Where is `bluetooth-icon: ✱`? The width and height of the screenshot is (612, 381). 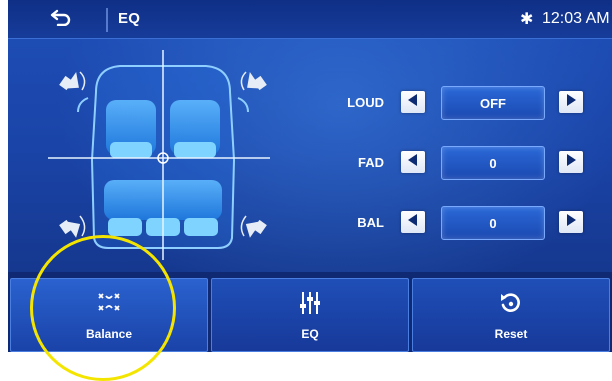
bluetooth-icon: ✱ is located at coordinates (527, 19).